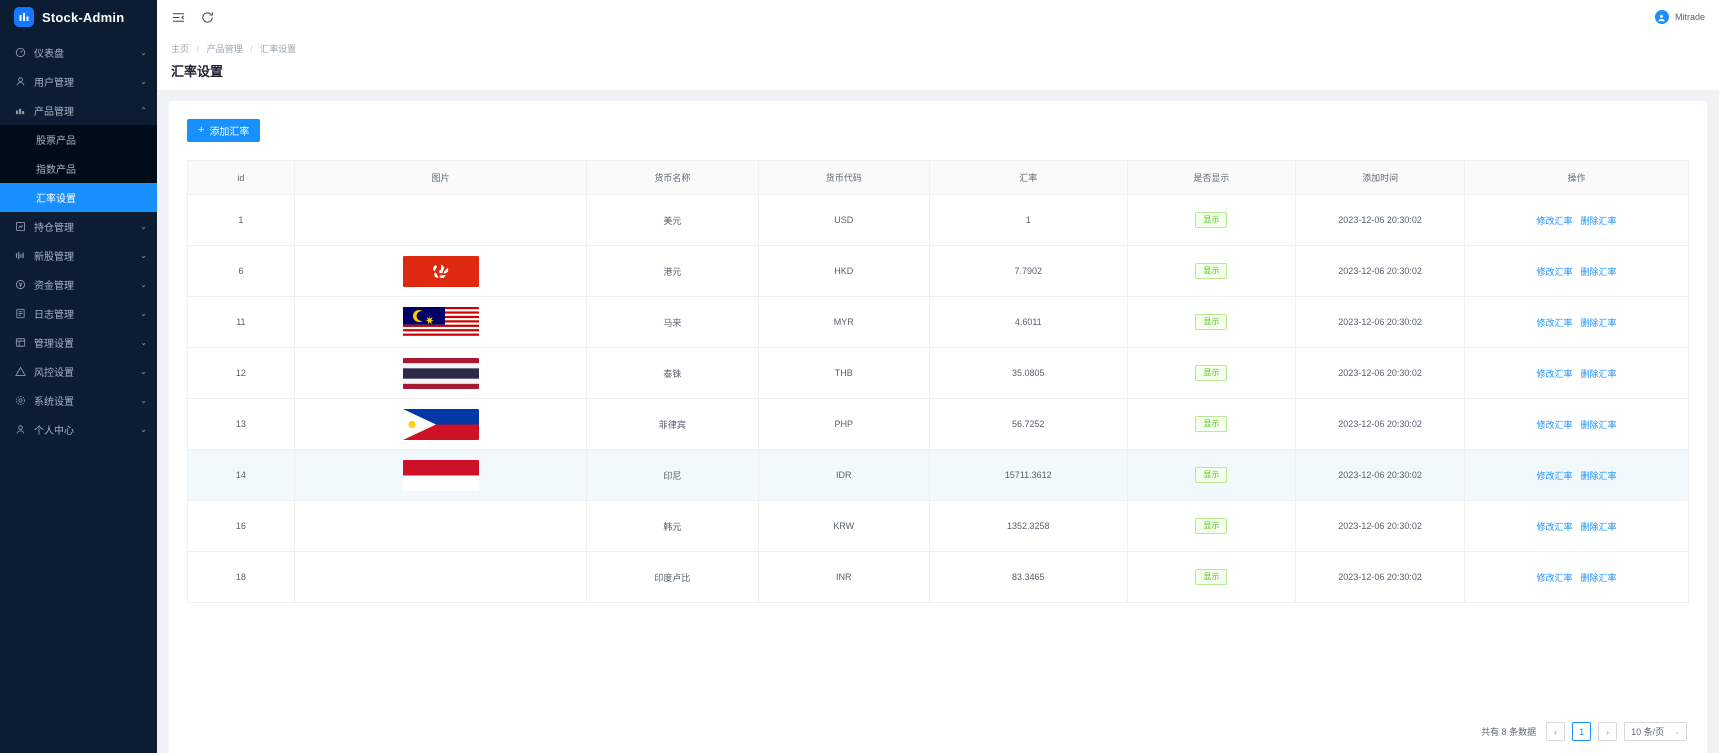 Image resolution: width=1719 pixels, height=753 pixels. What do you see at coordinates (78, 52) in the screenshot?
I see `sidebar-item-dashboard: 仪表盘 ⌄` at bounding box center [78, 52].